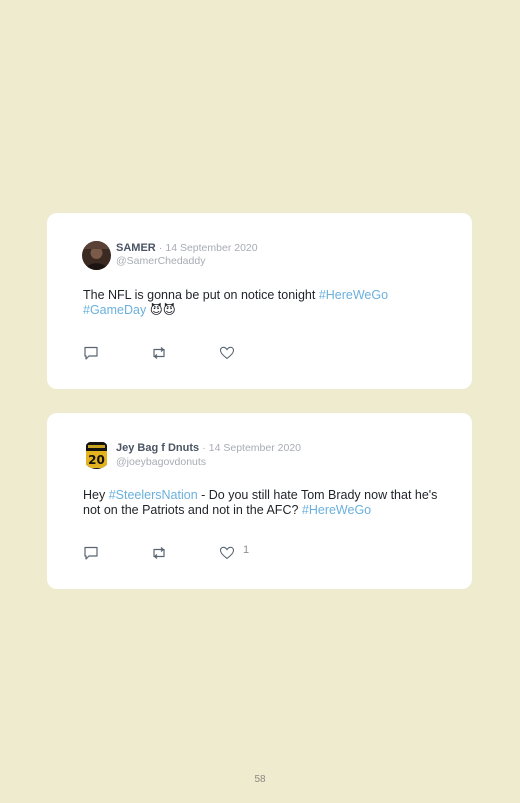 Image resolution: width=520 pixels, height=803 pixels. Describe the element at coordinates (160, 261) in the screenshot. I see `author-handle: @SamerChedaddy` at that location.